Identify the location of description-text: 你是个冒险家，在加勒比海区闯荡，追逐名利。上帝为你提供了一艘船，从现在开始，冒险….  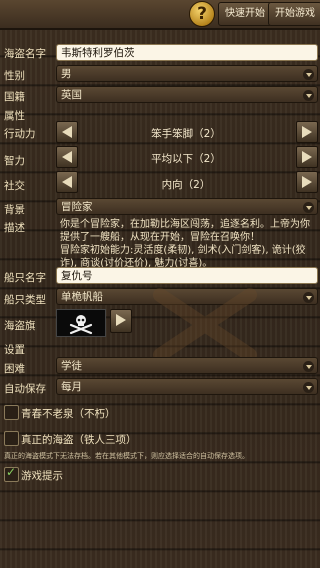
(185, 231).